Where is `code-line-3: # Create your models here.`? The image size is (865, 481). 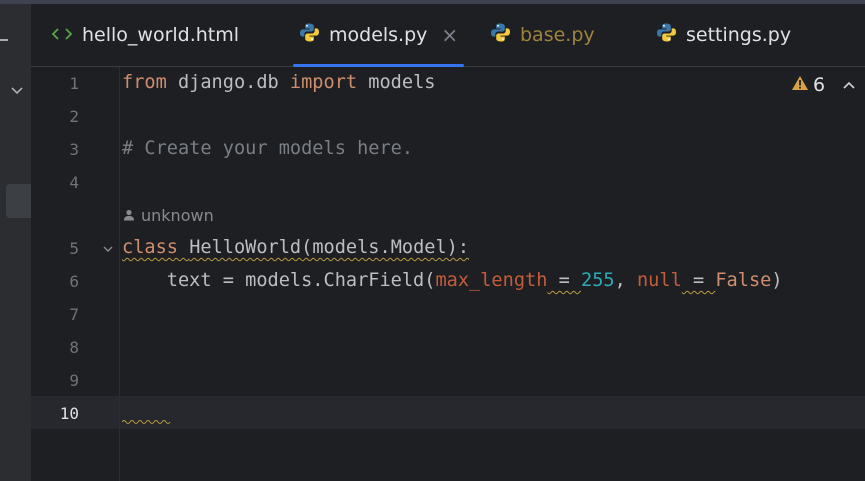 code-line-3: # Create your models here. is located at coordinates (267, 148).